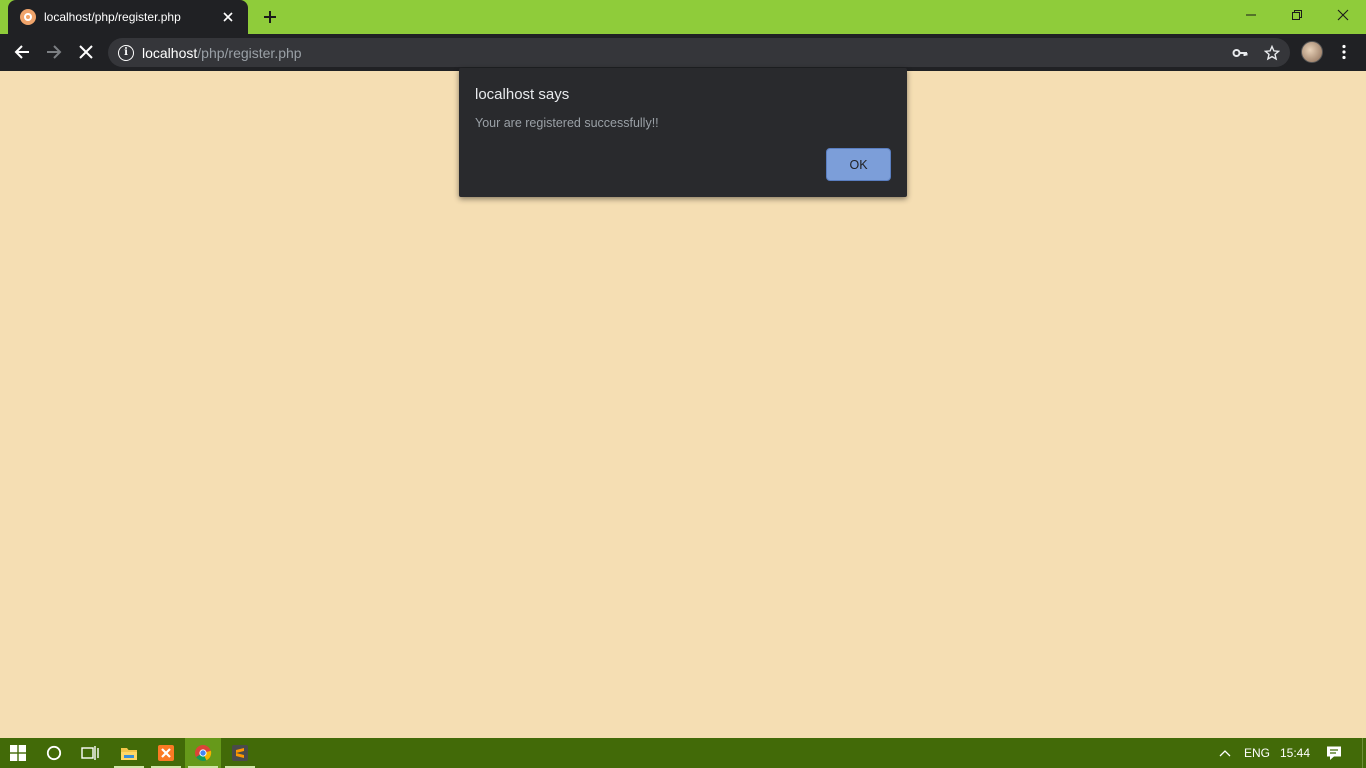 The height and width of the screenshot is (768, 1366). I want to click on sublime-text-button, so click(240, 753).